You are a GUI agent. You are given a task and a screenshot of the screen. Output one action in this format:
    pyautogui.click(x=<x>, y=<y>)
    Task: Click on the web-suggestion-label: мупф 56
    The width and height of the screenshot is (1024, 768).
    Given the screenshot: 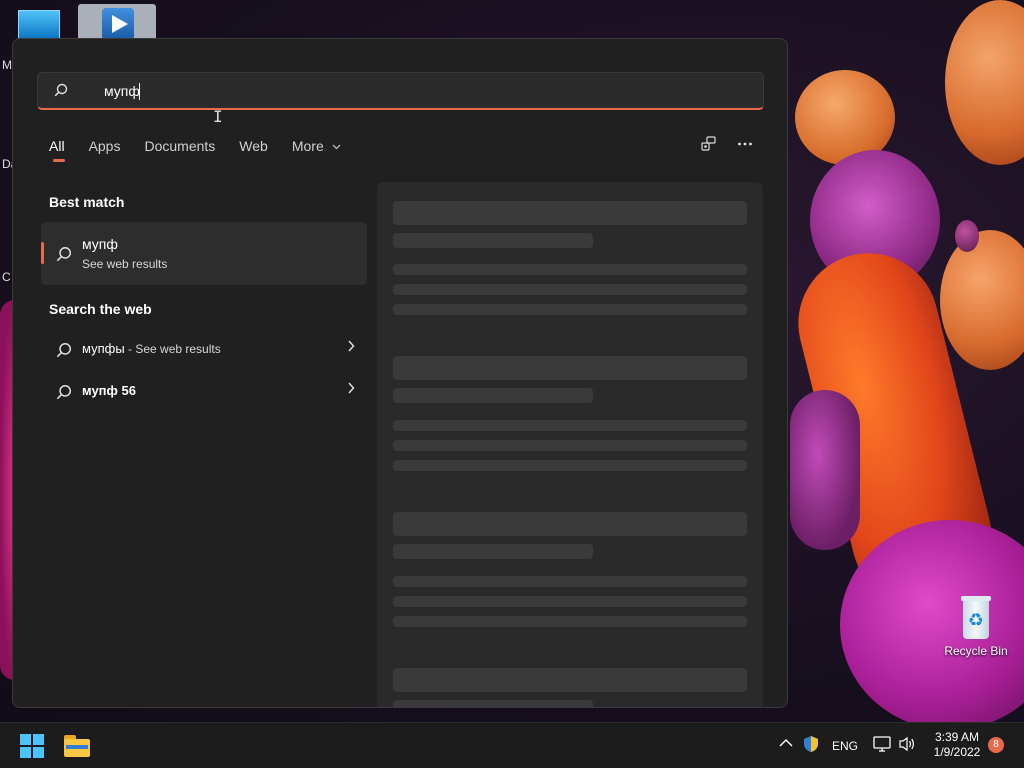 What is the action you would take?
    pyautogui.click(x=109, y=390)
    